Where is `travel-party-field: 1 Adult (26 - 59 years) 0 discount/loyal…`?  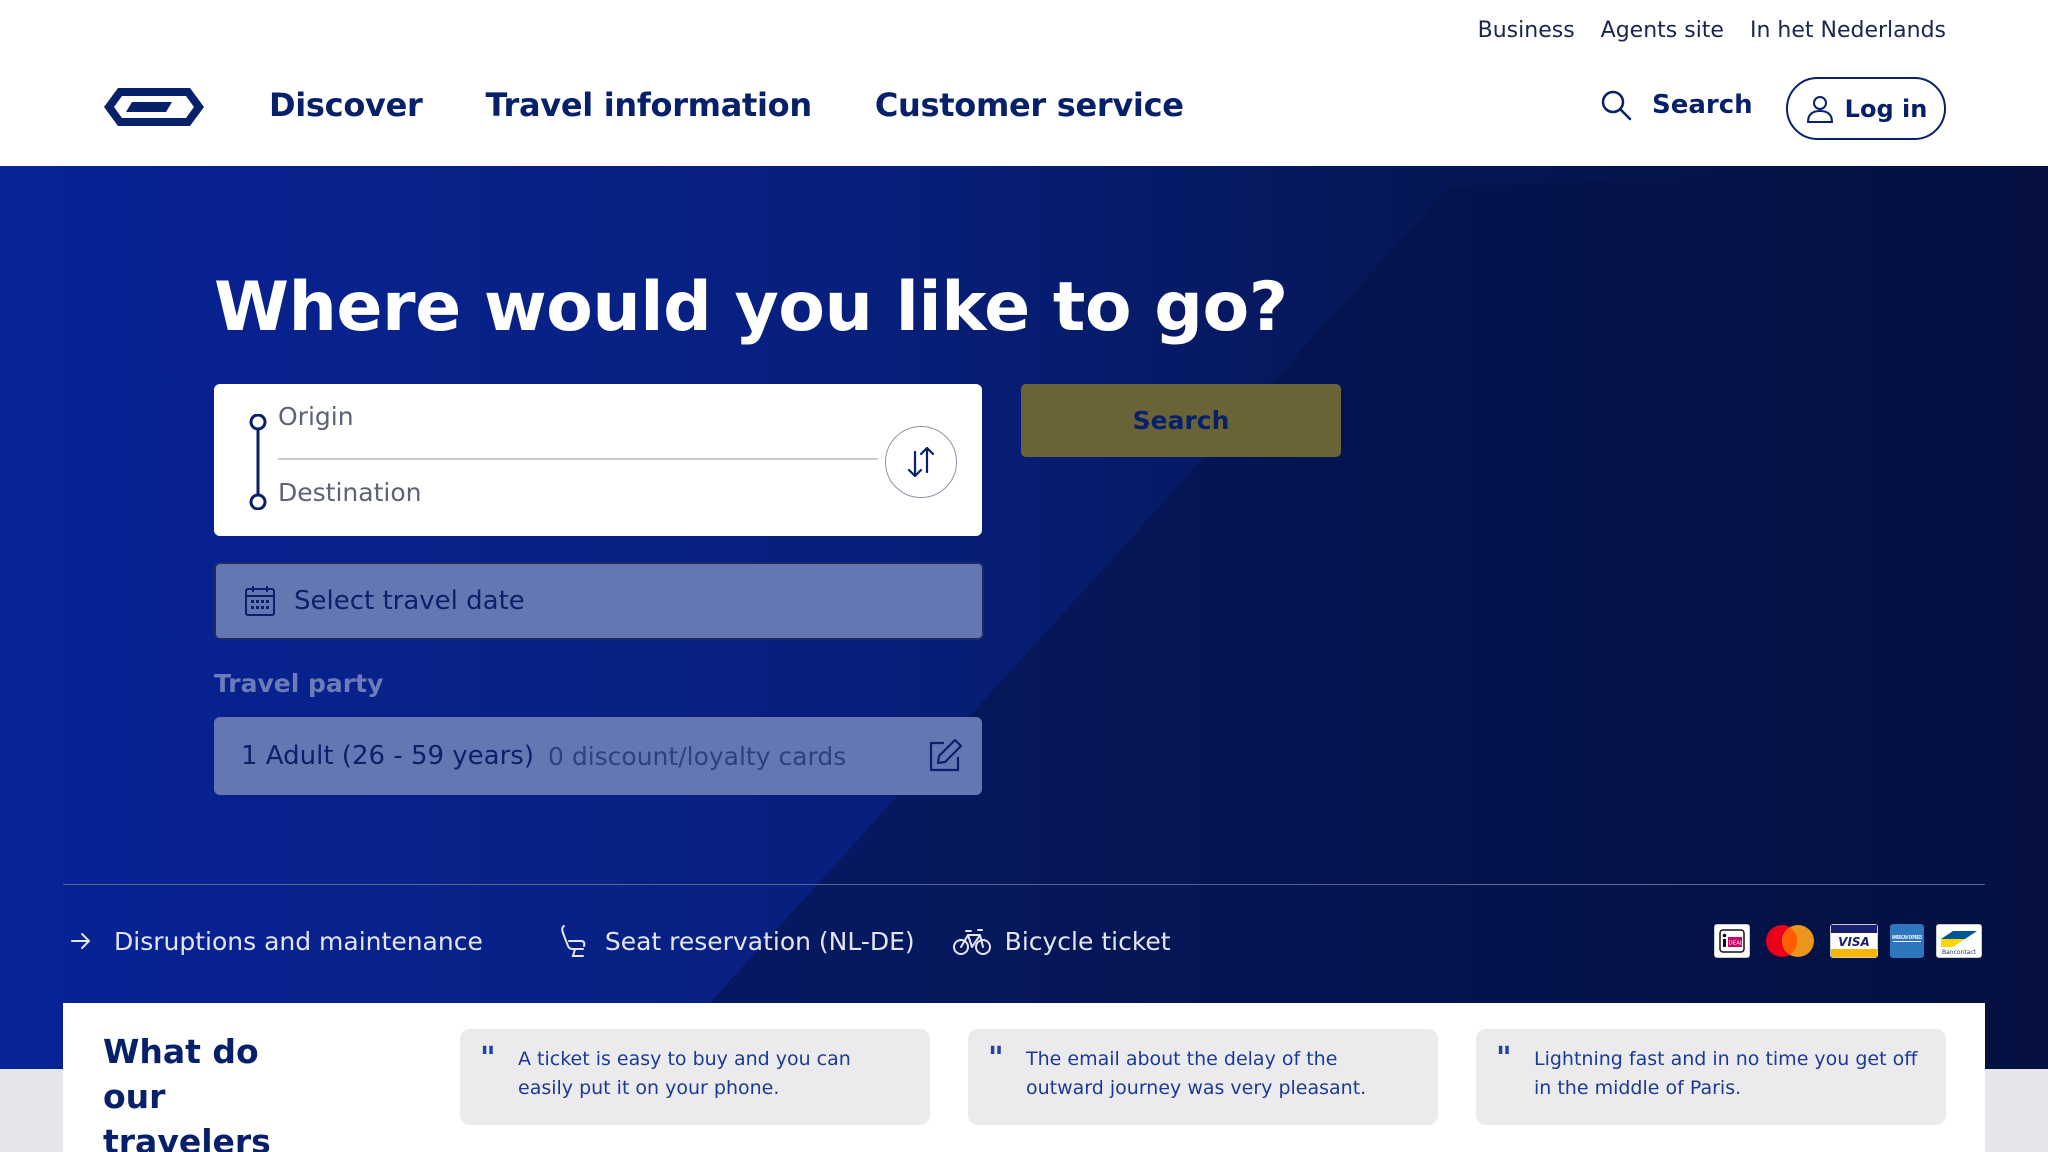 travel-party-field: 1 Adult (26 - 59 years) 0 discount/loyal… is located at coordinates (598, 756).